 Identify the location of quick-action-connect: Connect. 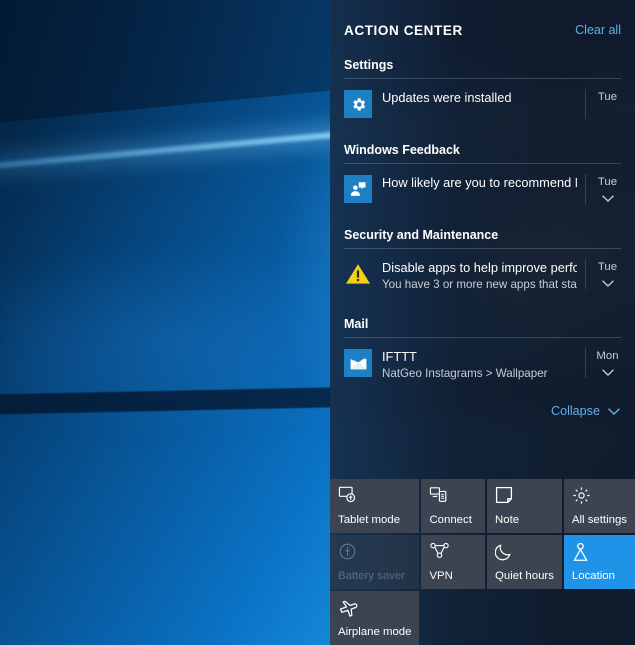
(453, 506).